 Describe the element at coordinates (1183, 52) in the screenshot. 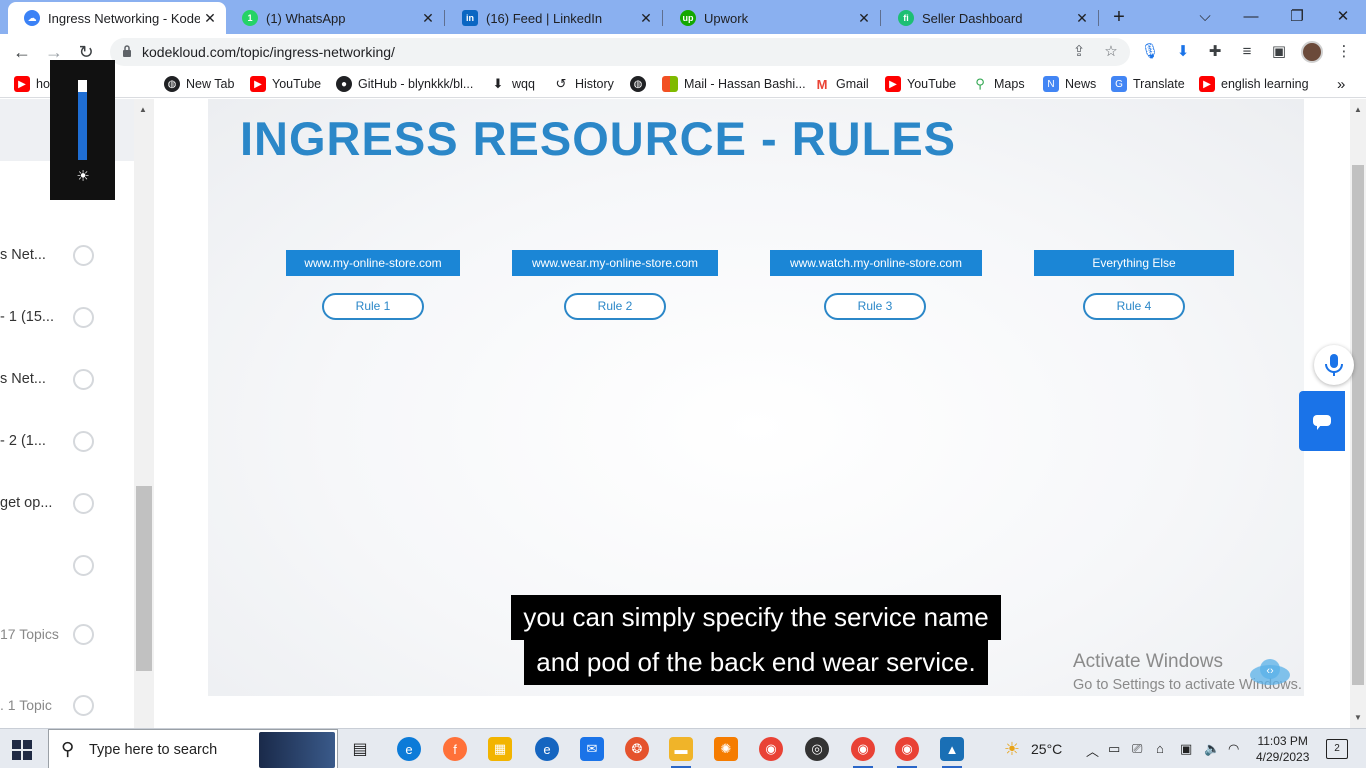

I see `download-extension-icon: ⬇` at that location.